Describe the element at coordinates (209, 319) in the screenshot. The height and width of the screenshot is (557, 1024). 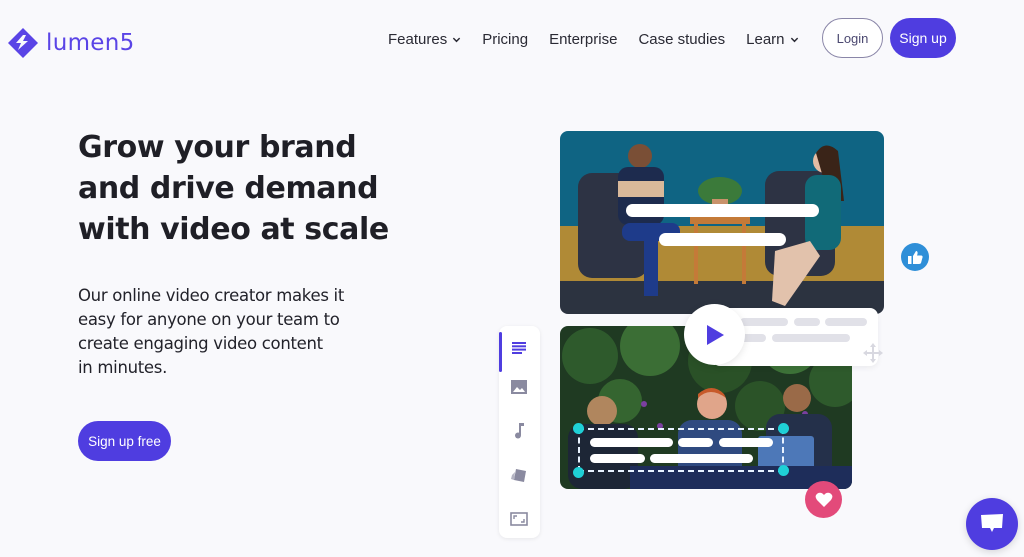
I see `hero-subtitle-line: easy for anyone on your team to` at that location.